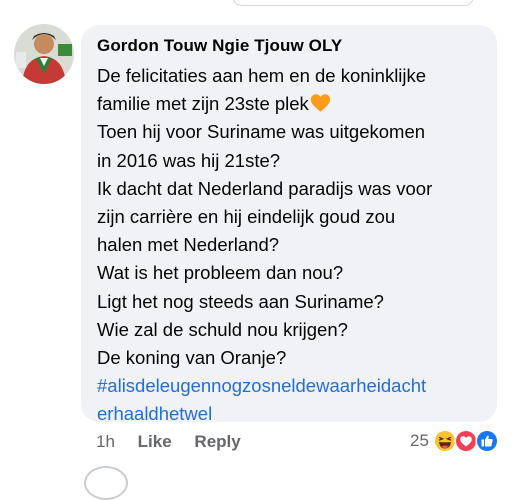  Describe the element at coordinates (177, 442) in the screenshot. I see `comment-actions: 1h Like Reply` at that location.